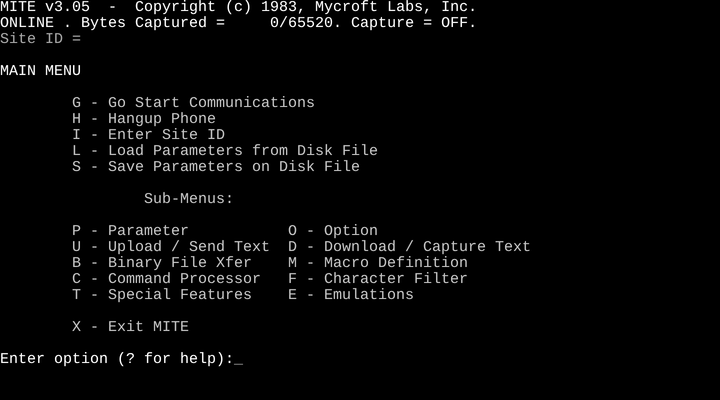 This screenshot has height=400, width=720. What do you see at coordinates (351, 296) in the screenshot?
I see `menu-option: E - Emulations` at bounding box center [351, 296].